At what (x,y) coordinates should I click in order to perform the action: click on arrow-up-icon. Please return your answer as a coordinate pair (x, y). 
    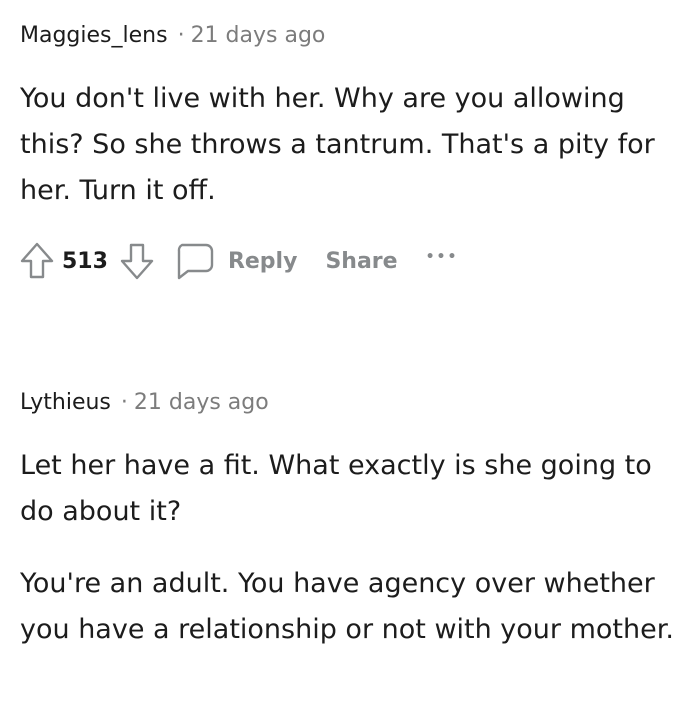
    Looking at the image, I should click on (37, 261).